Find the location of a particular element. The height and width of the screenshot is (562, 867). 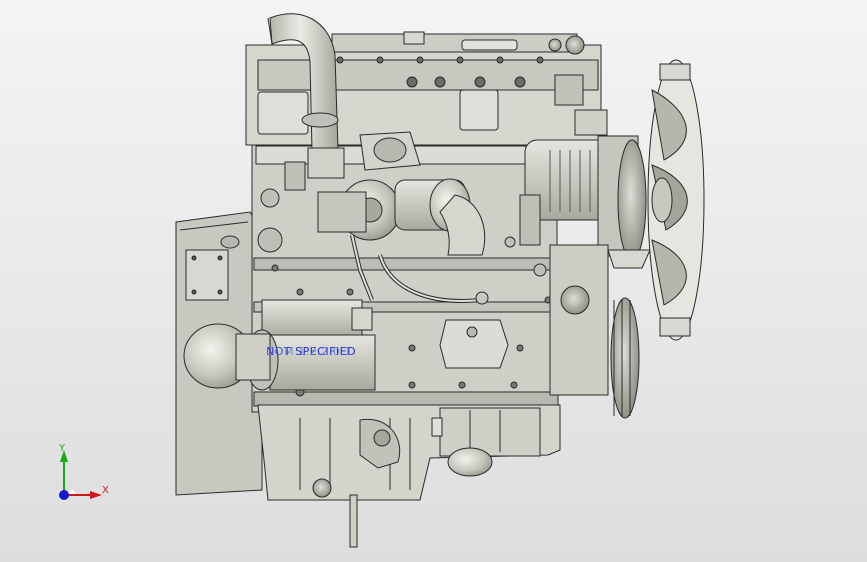

cylinder-head is located at coordinates (426, 88).